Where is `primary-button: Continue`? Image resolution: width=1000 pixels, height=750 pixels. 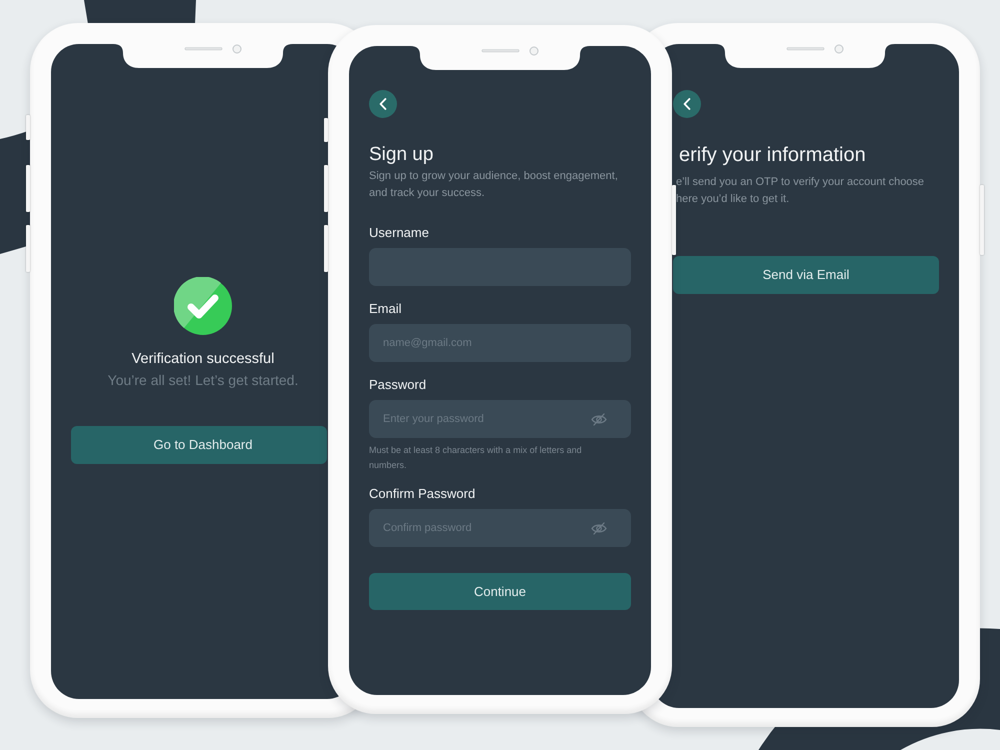
primary-button: Continue is located at coordinates (500, 591).